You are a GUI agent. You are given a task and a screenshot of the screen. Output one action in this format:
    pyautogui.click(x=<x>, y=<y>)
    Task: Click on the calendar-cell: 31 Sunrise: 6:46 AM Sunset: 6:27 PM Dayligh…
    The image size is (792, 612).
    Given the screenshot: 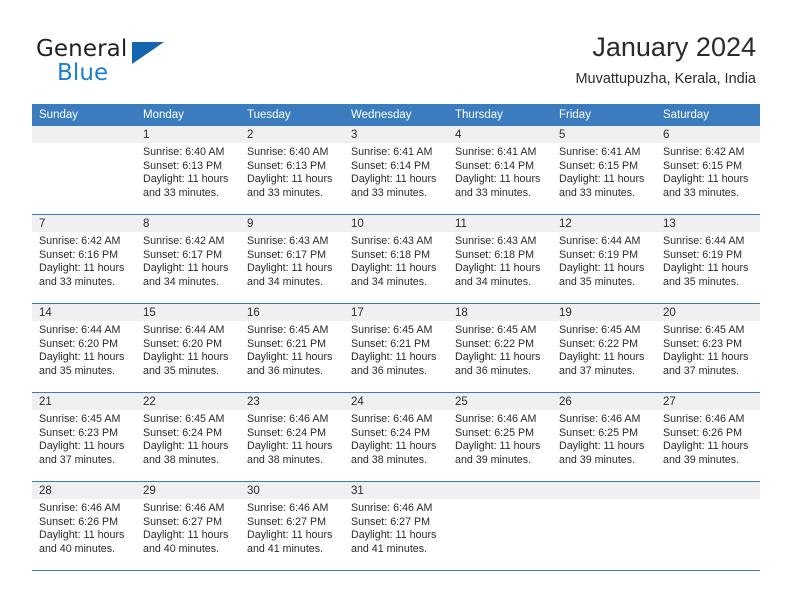 What is the action you would take?
    pyautogui.click(x=396, y=526)
    